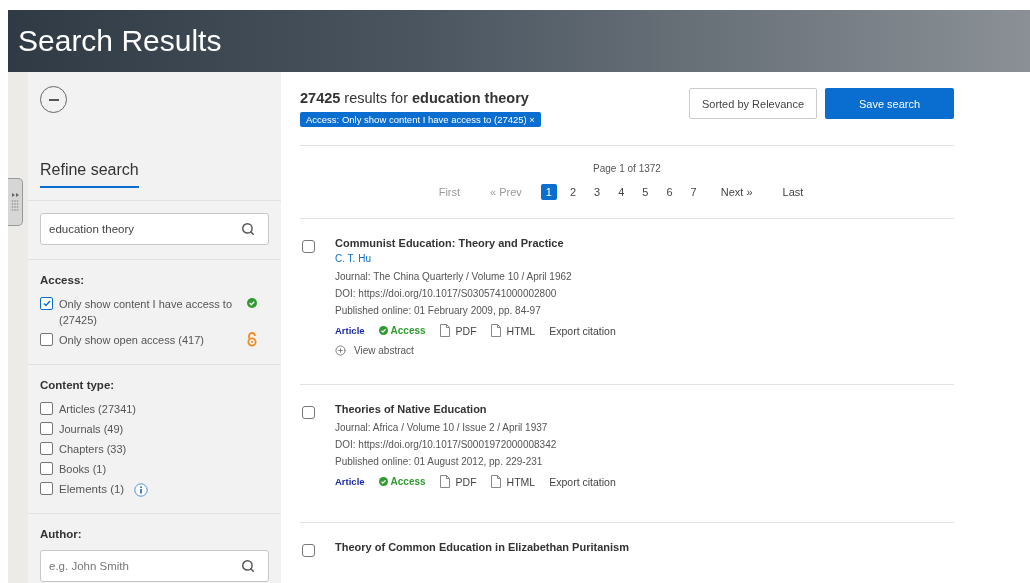  I want to click on filter-option: Only show open access (417), so click(150, 340).